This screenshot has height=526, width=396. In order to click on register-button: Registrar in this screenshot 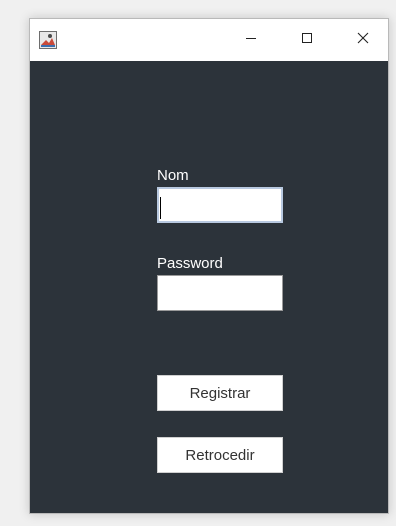, I will do `click(220, 393)`.